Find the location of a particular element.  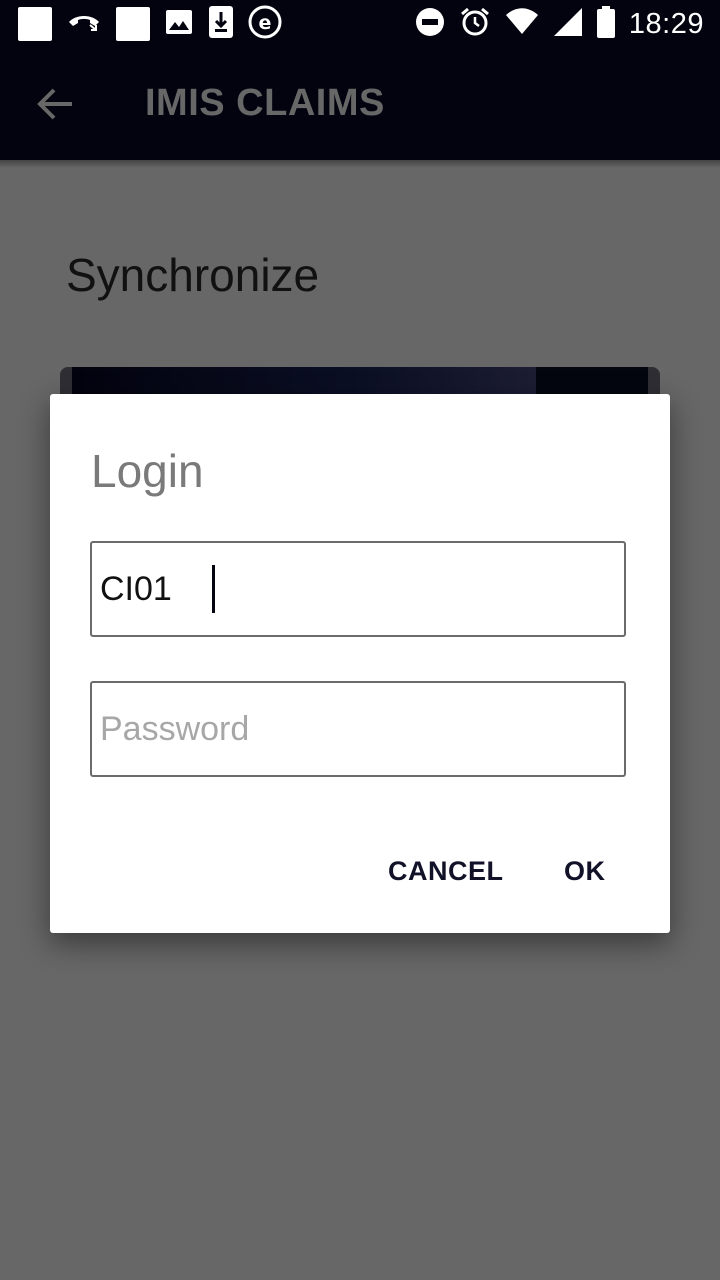

alarm-icon is located at coordinates (475, 24).